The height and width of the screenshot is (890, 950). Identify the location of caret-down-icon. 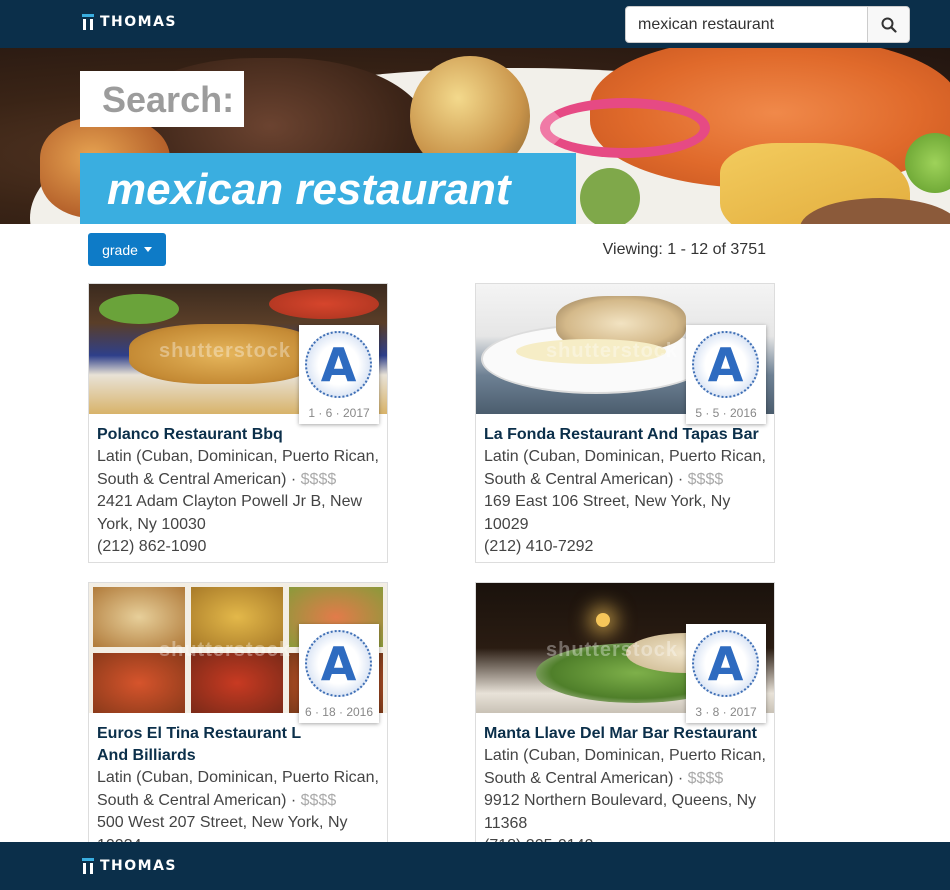
(147, 249).